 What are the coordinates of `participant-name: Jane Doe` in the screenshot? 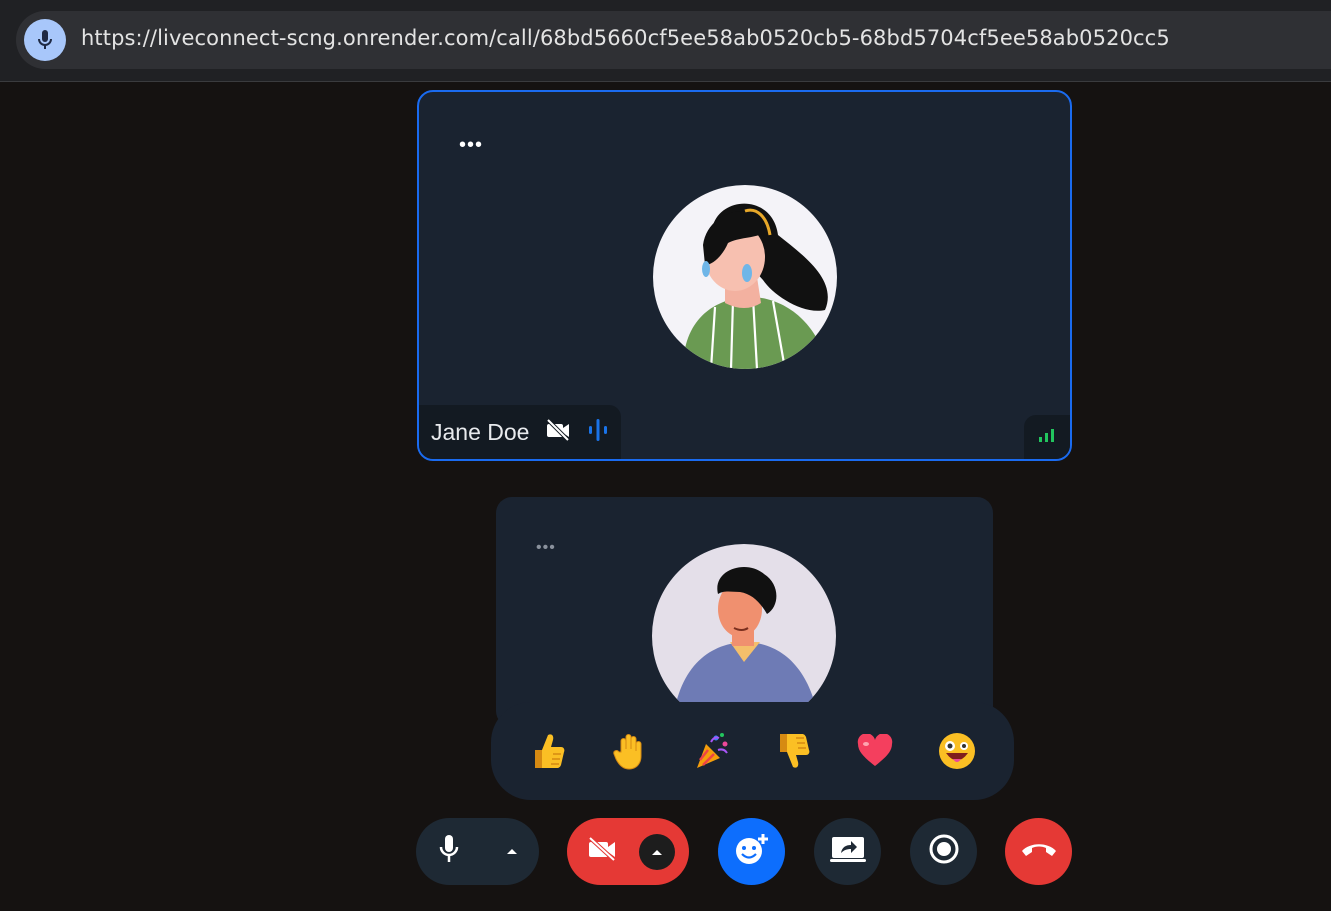 It's located at (480, 431).